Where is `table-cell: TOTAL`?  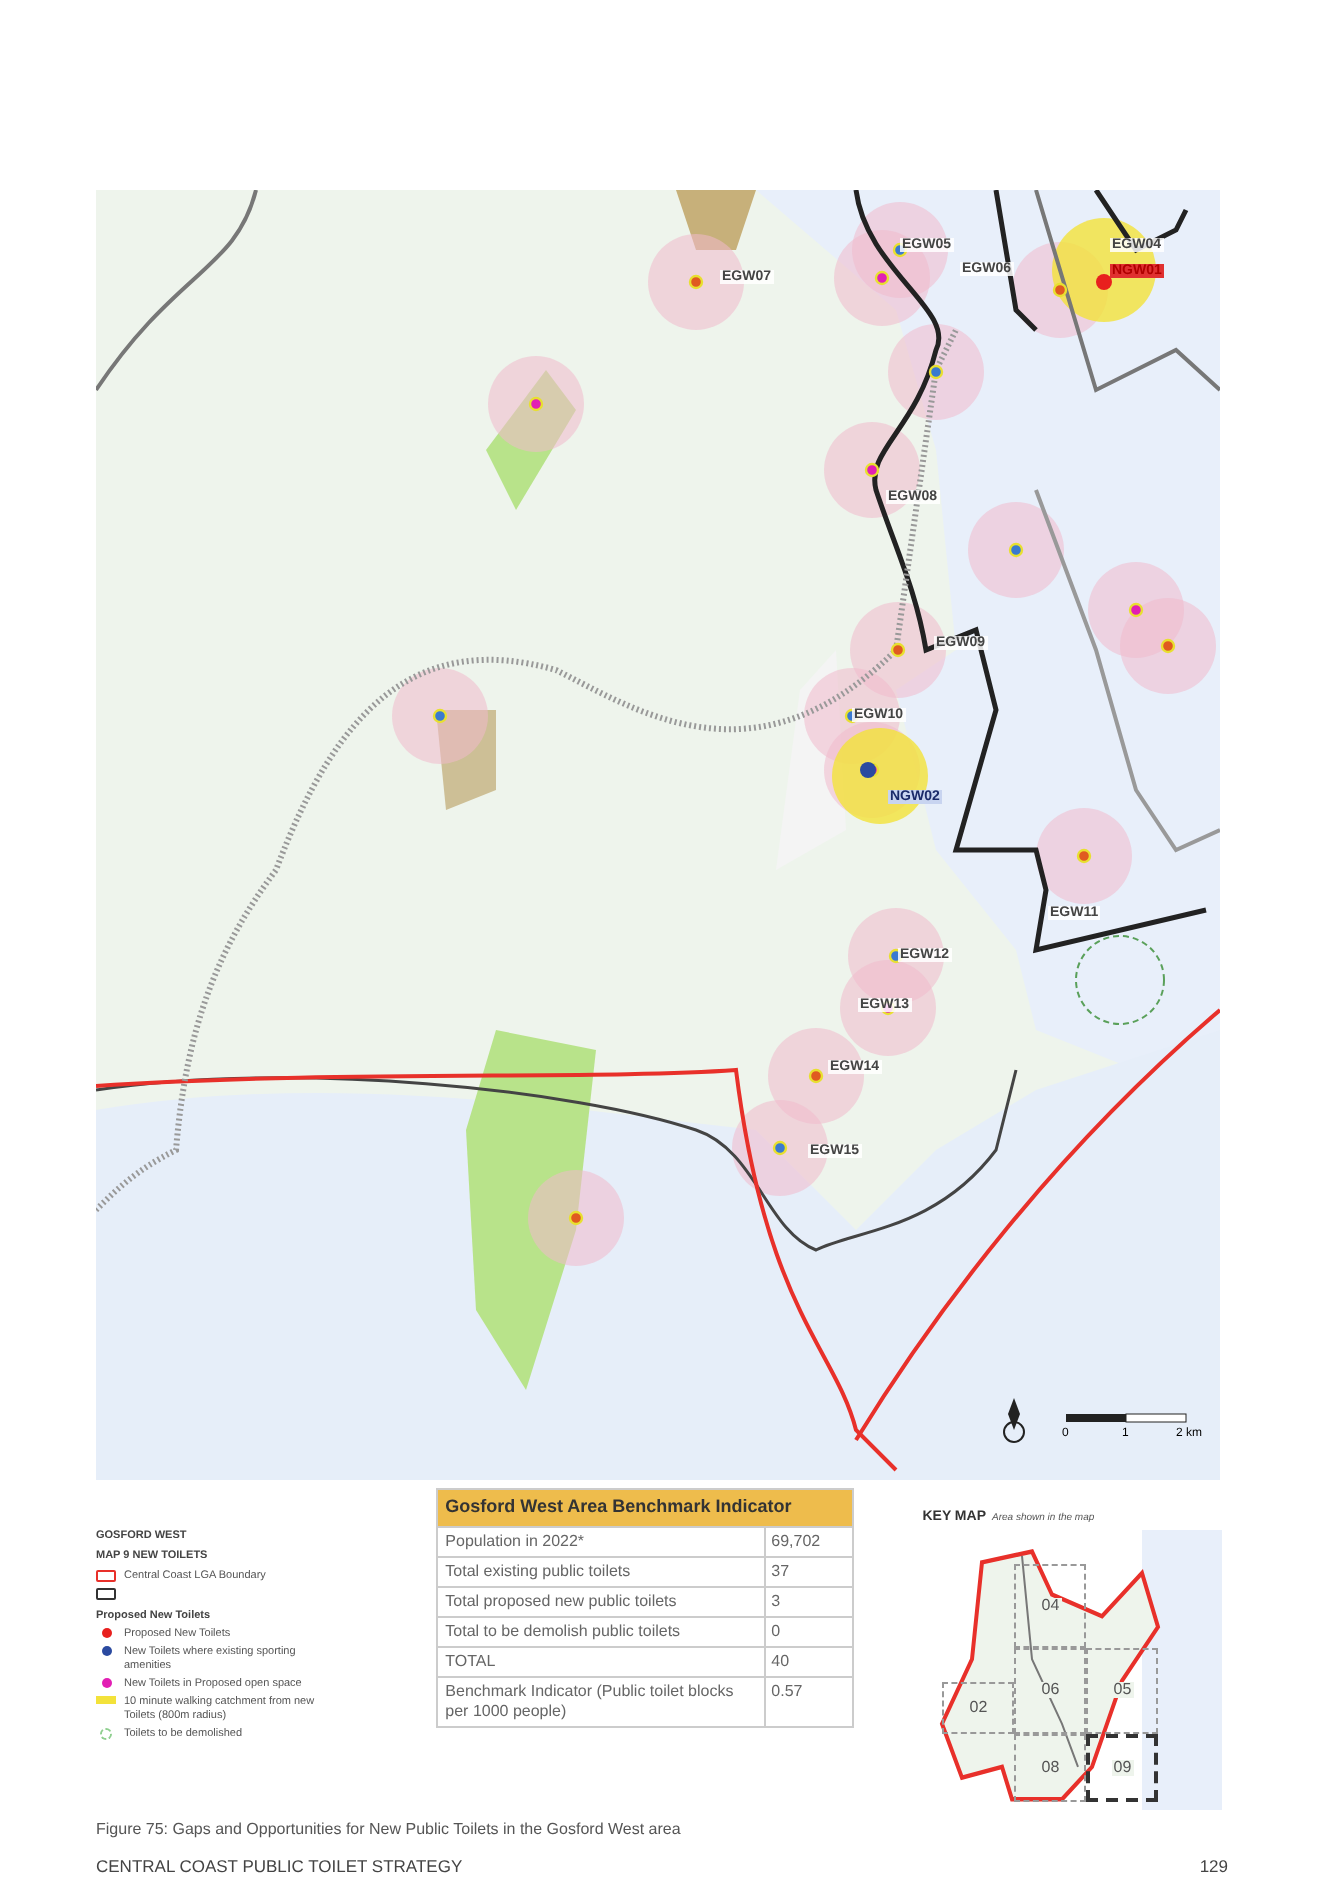
table-cell: TOTAL is located at coordinates (601, 1661).